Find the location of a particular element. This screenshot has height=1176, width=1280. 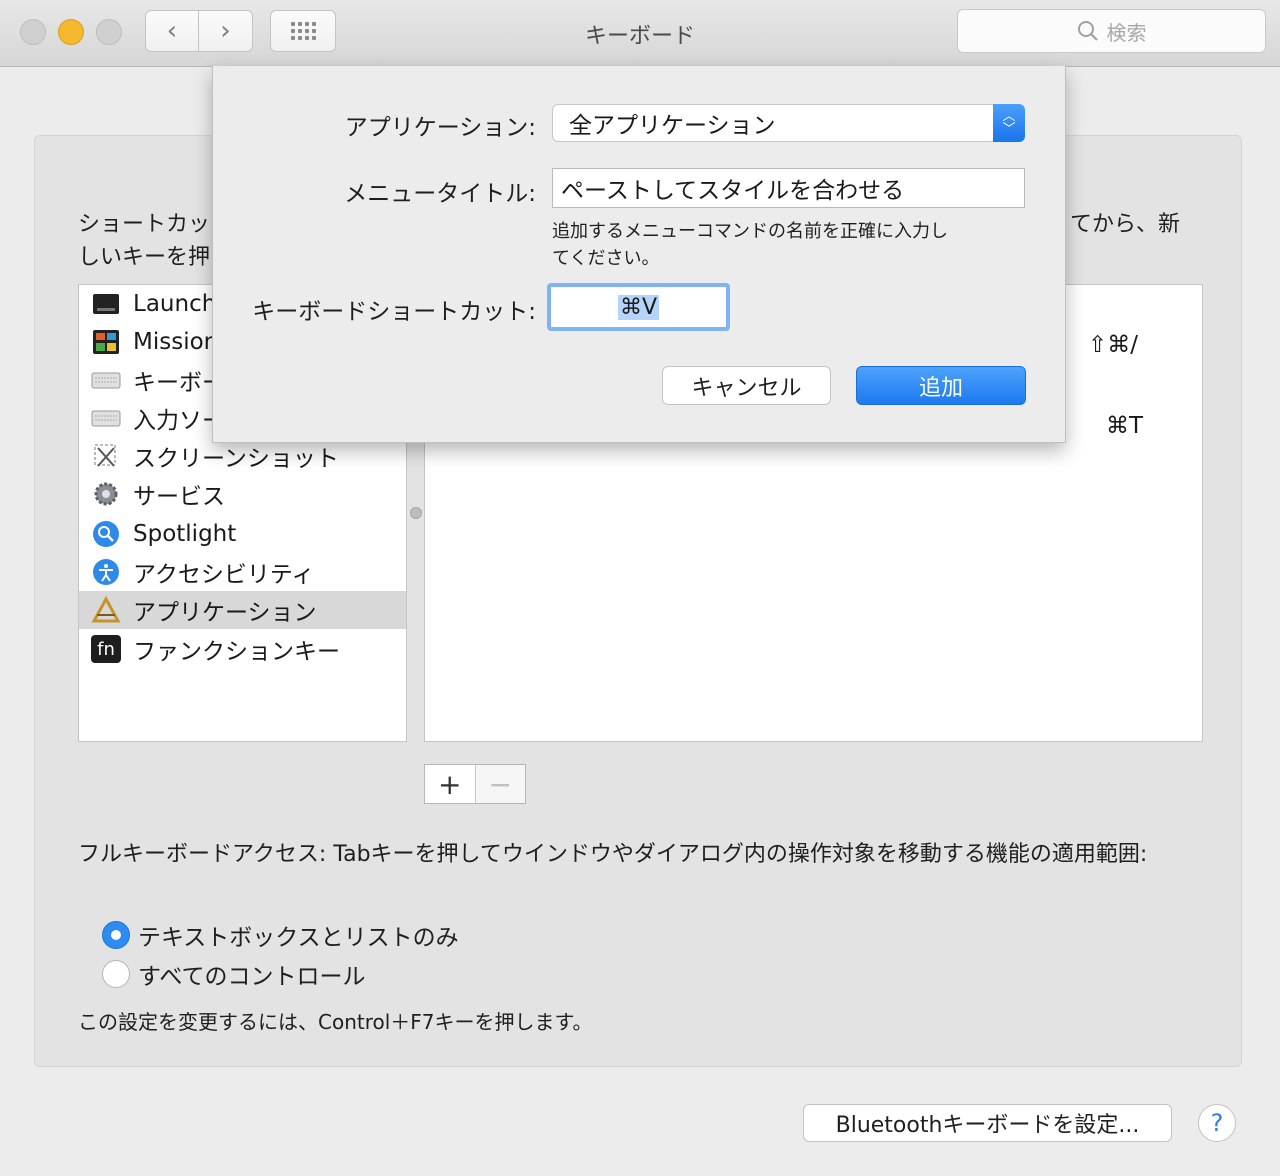

radio-all-controls: すべてのコントロール is located at coordinates (233, 974).